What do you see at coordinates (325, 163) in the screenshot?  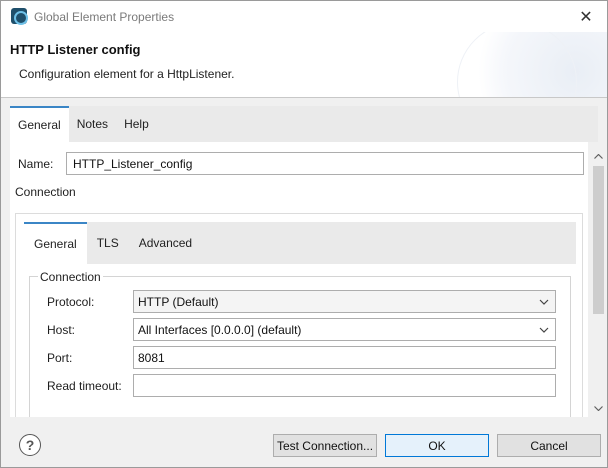 I see `name-input` at bounding box center [325, 163].